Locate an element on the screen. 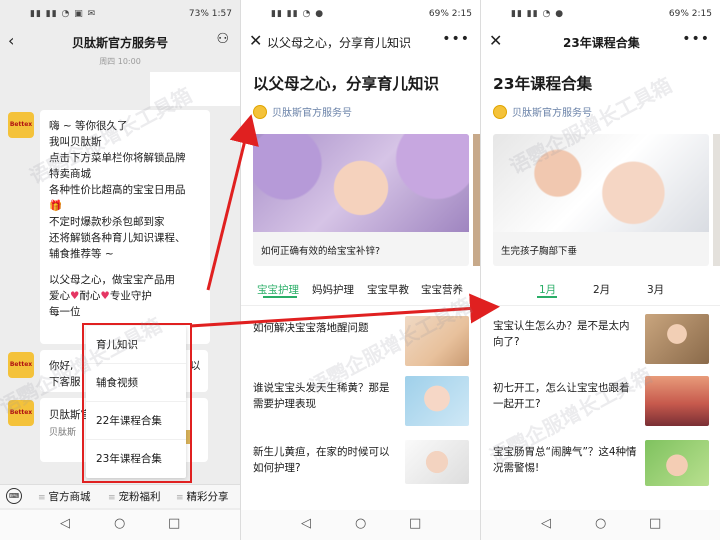 Image resolution: width=720 pixels, height=540 pixels. month-tabs: 1月 2月 3月 is located at coordinates (600, 292).